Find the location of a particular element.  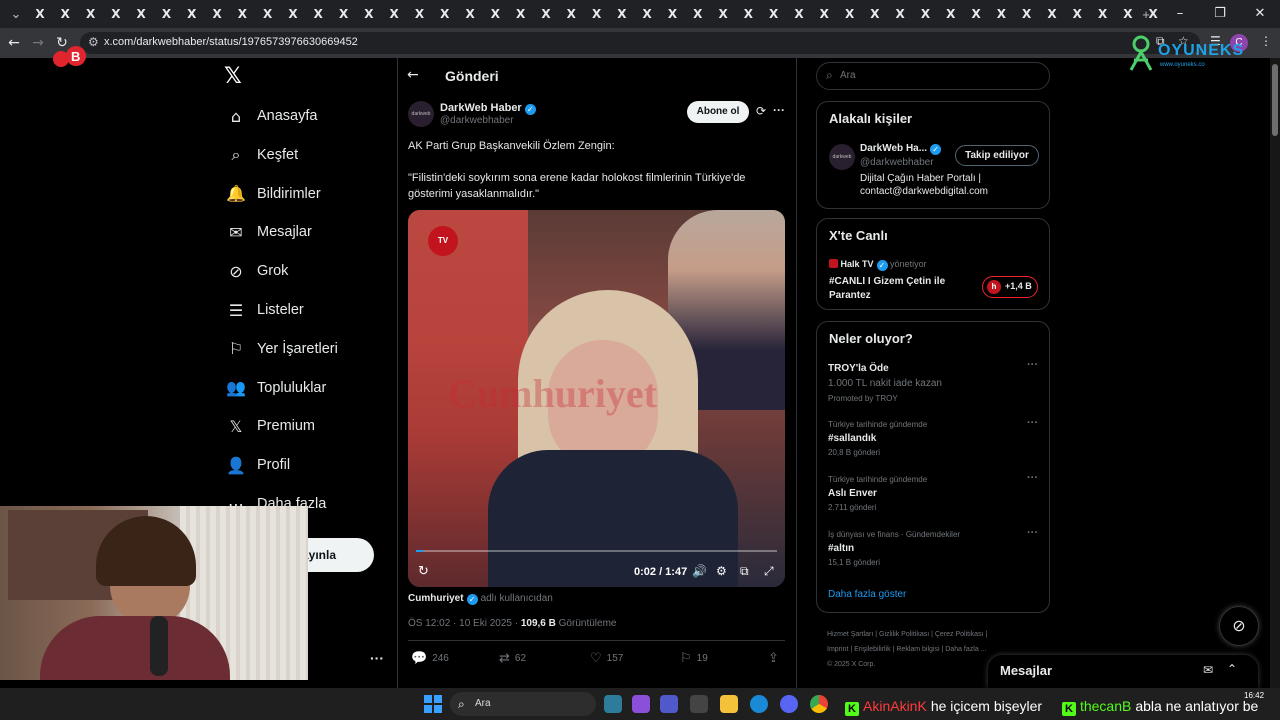

bookmark-button: ⚐ 19 is located at coordinates (694, 658).